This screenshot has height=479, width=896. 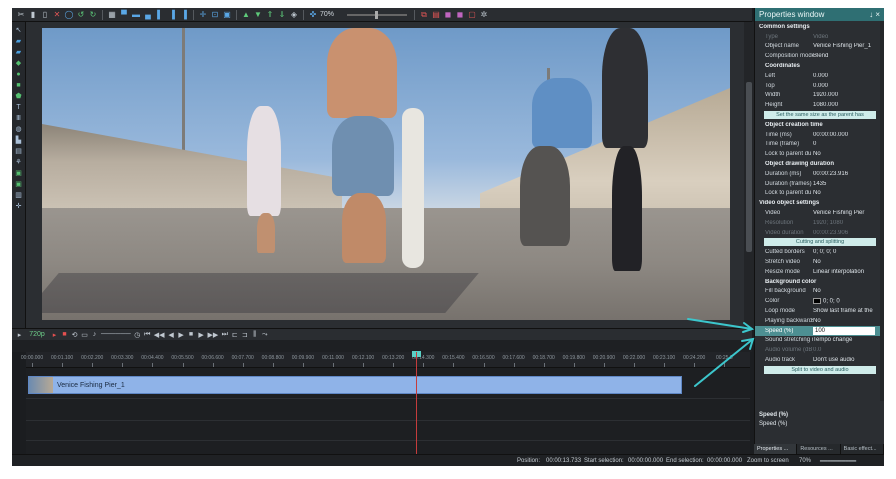 I want to click on property-action-button: Split to video and audio, so click(x=819, y=370).